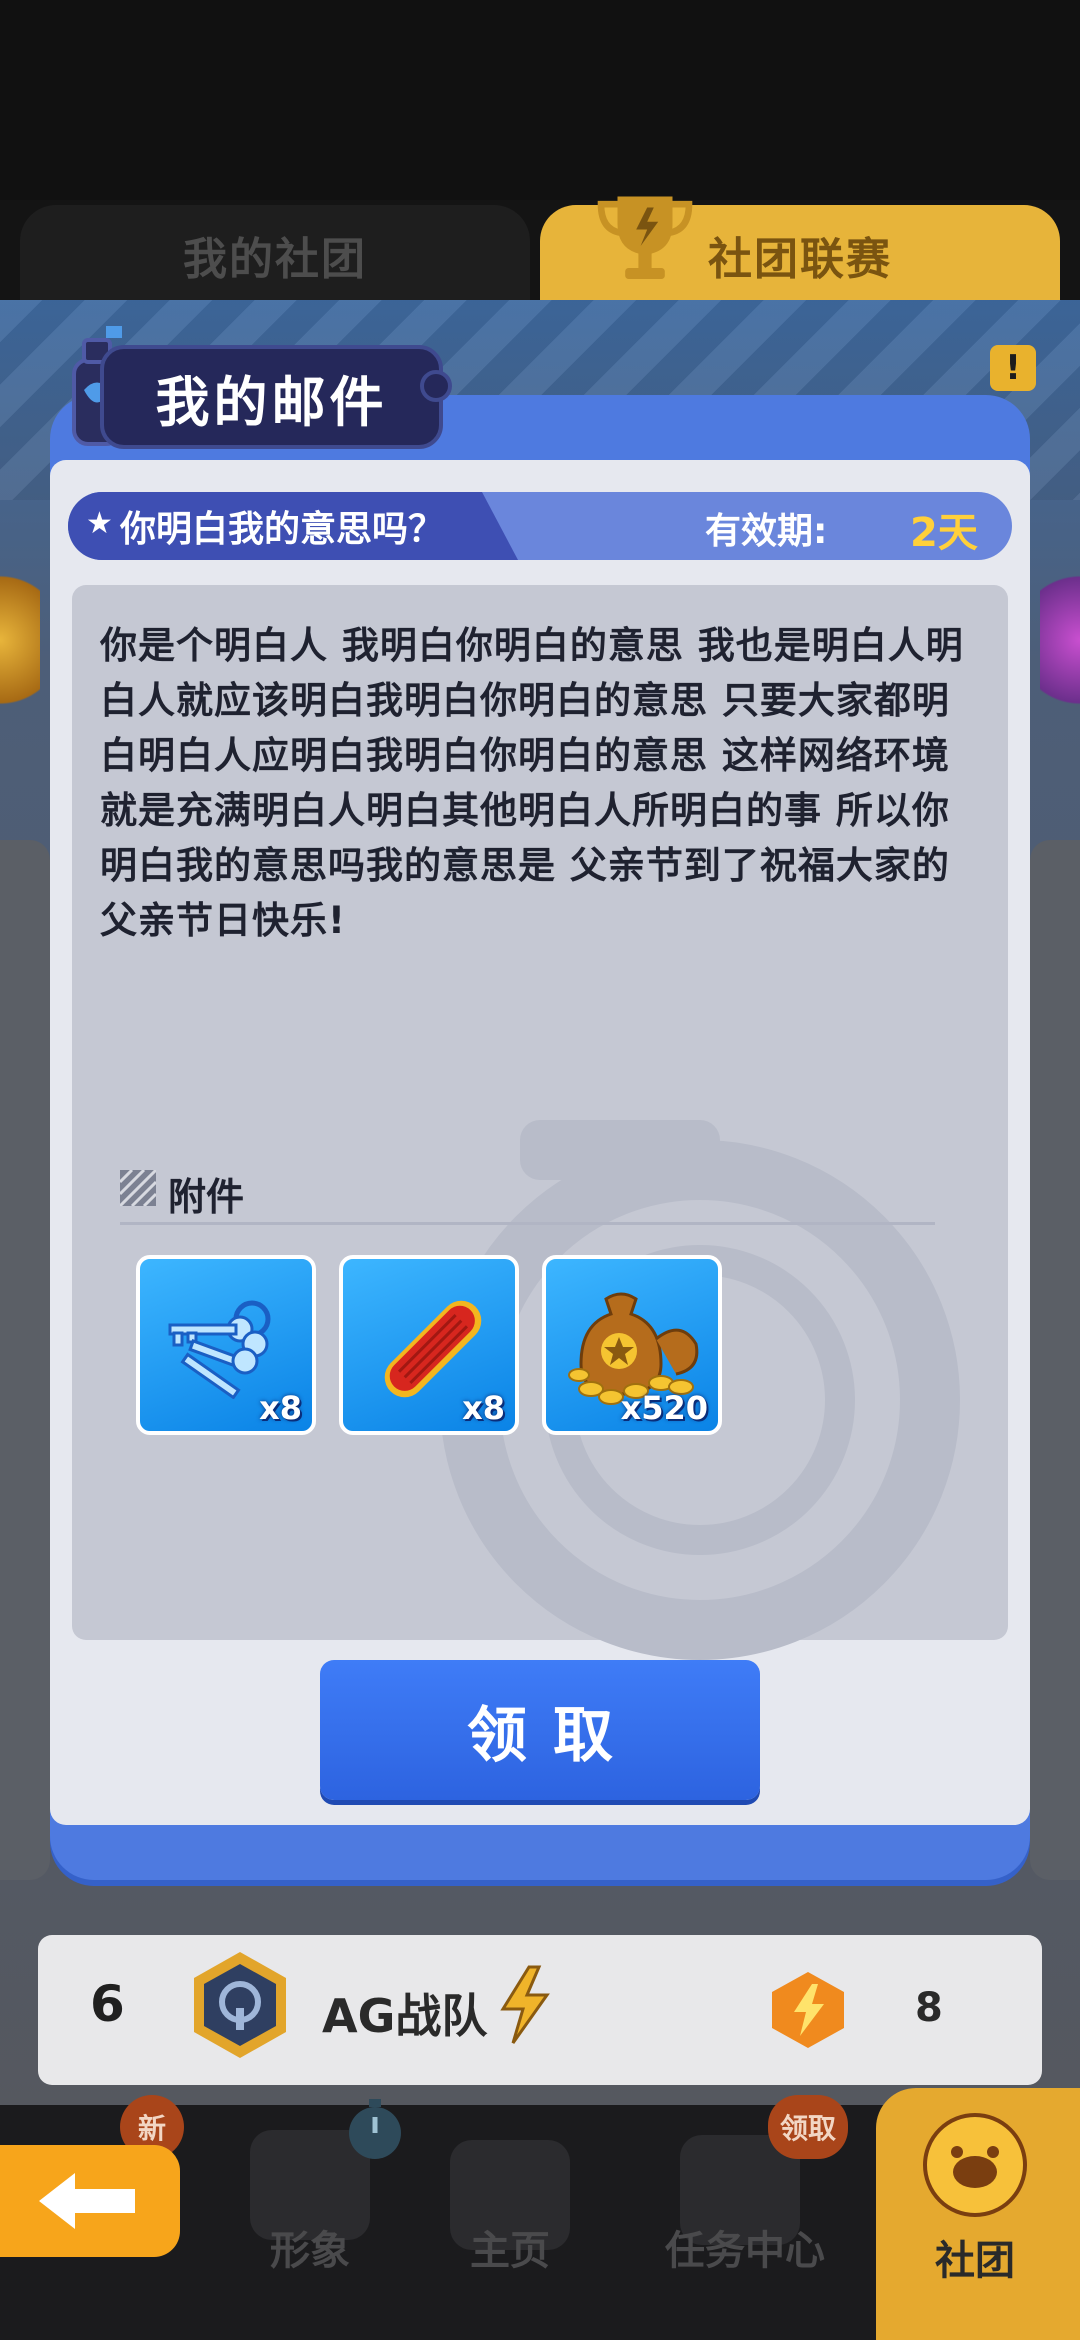 The width and height of the screenshot is (1080, 2340). What do you see at coordinates (99, 523) in the screenshot?
I see `star-icon: ★` at bounding box center [99, 523].